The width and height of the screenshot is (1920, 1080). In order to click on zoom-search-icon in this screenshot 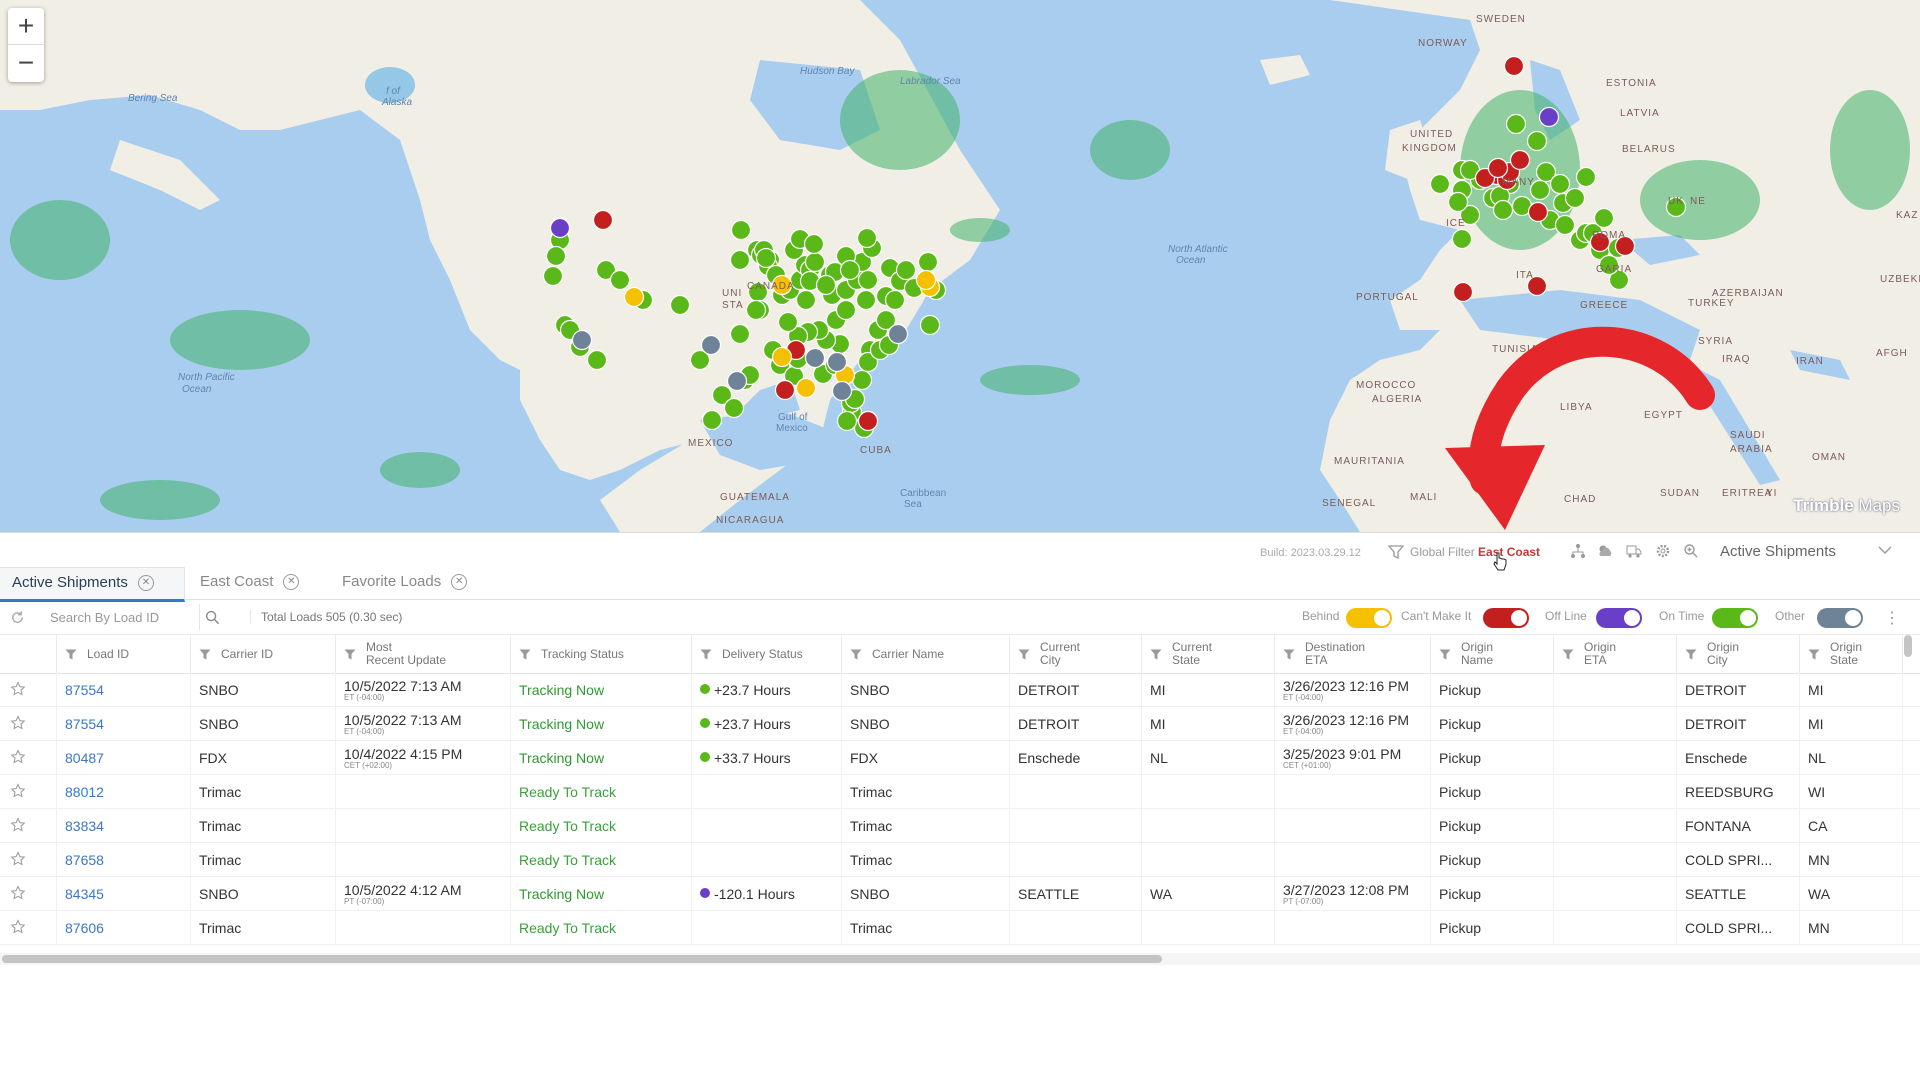, I will do `click(1691, 551)`.